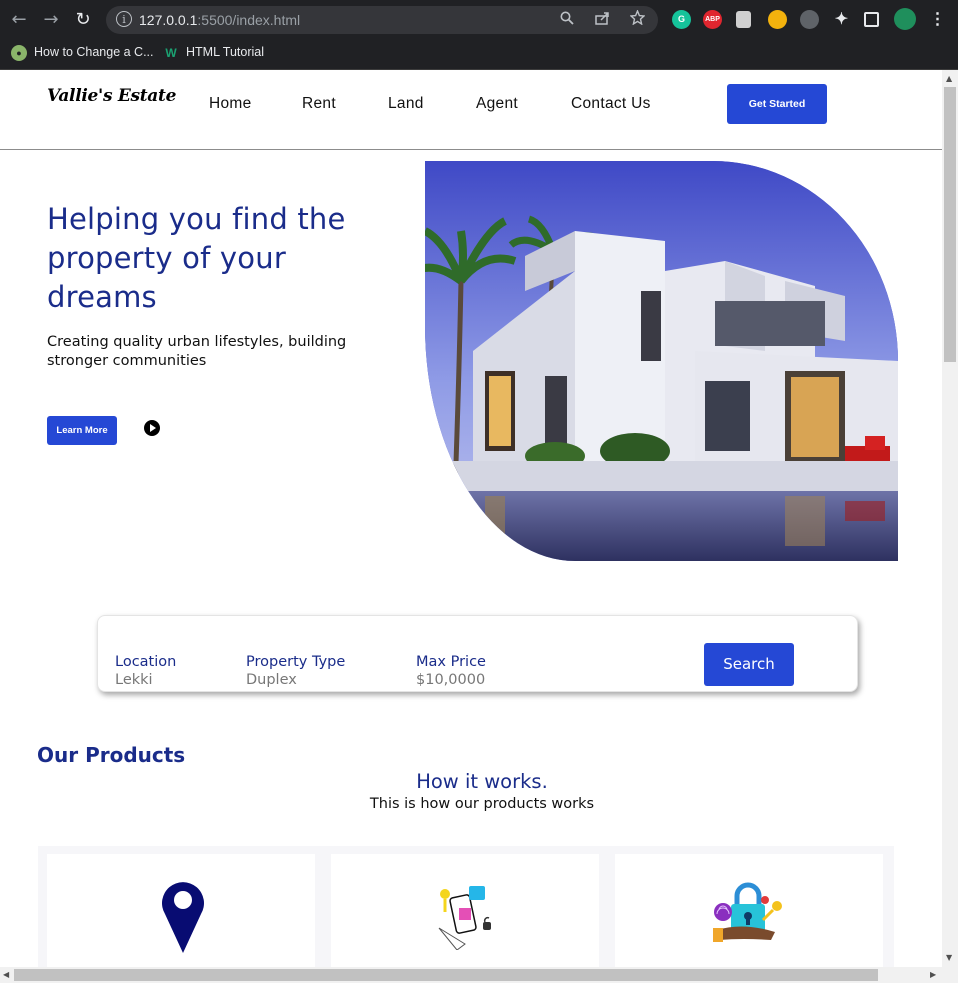 The image size is (958, 983). I want to click on nav-rent: Rent, so click(319, 104).